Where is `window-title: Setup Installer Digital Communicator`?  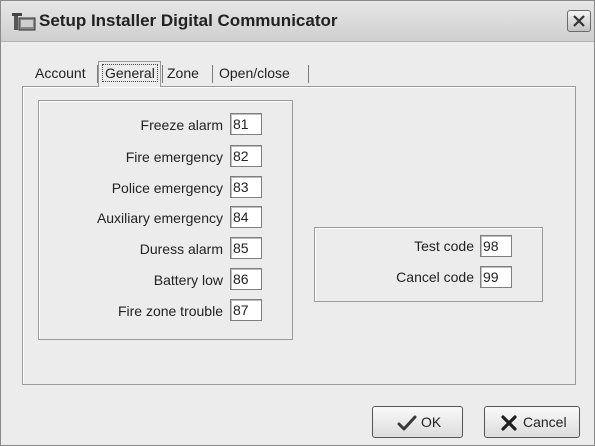 window-title: Setup Installer Digital Communicator is located at coordinates (188, 20).